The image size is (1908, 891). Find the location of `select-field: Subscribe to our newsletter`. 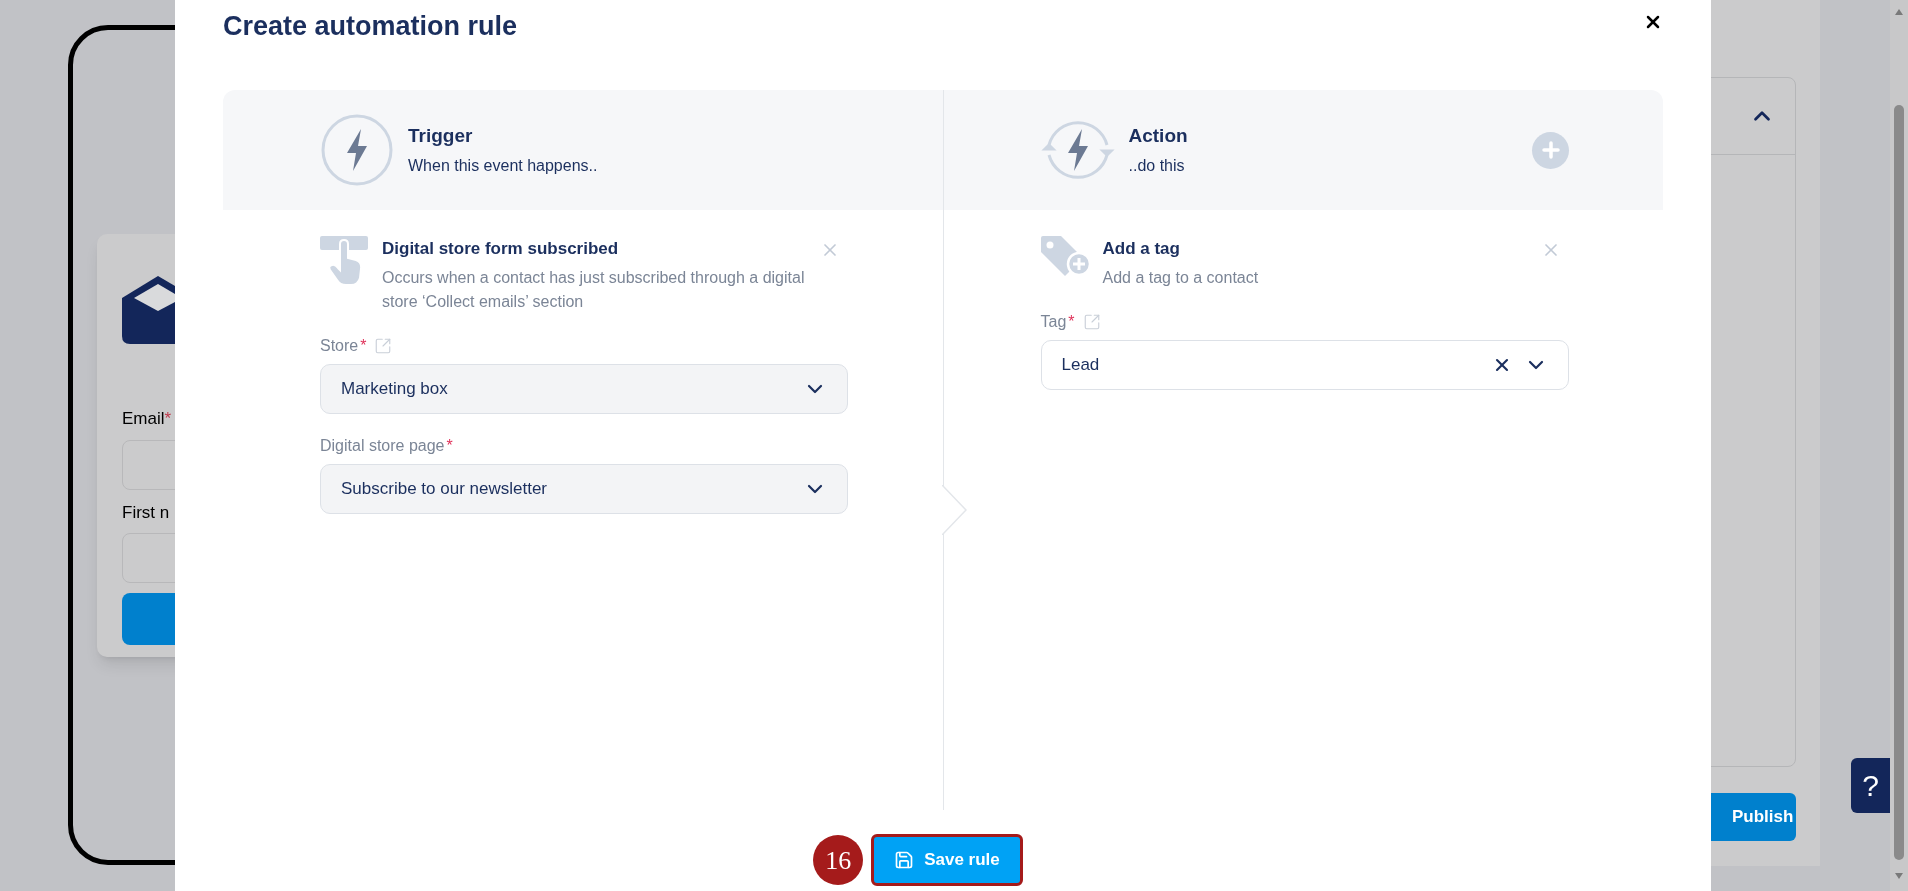

select-field: Subscribe to our newsletter is located at coordinates (584, 488).